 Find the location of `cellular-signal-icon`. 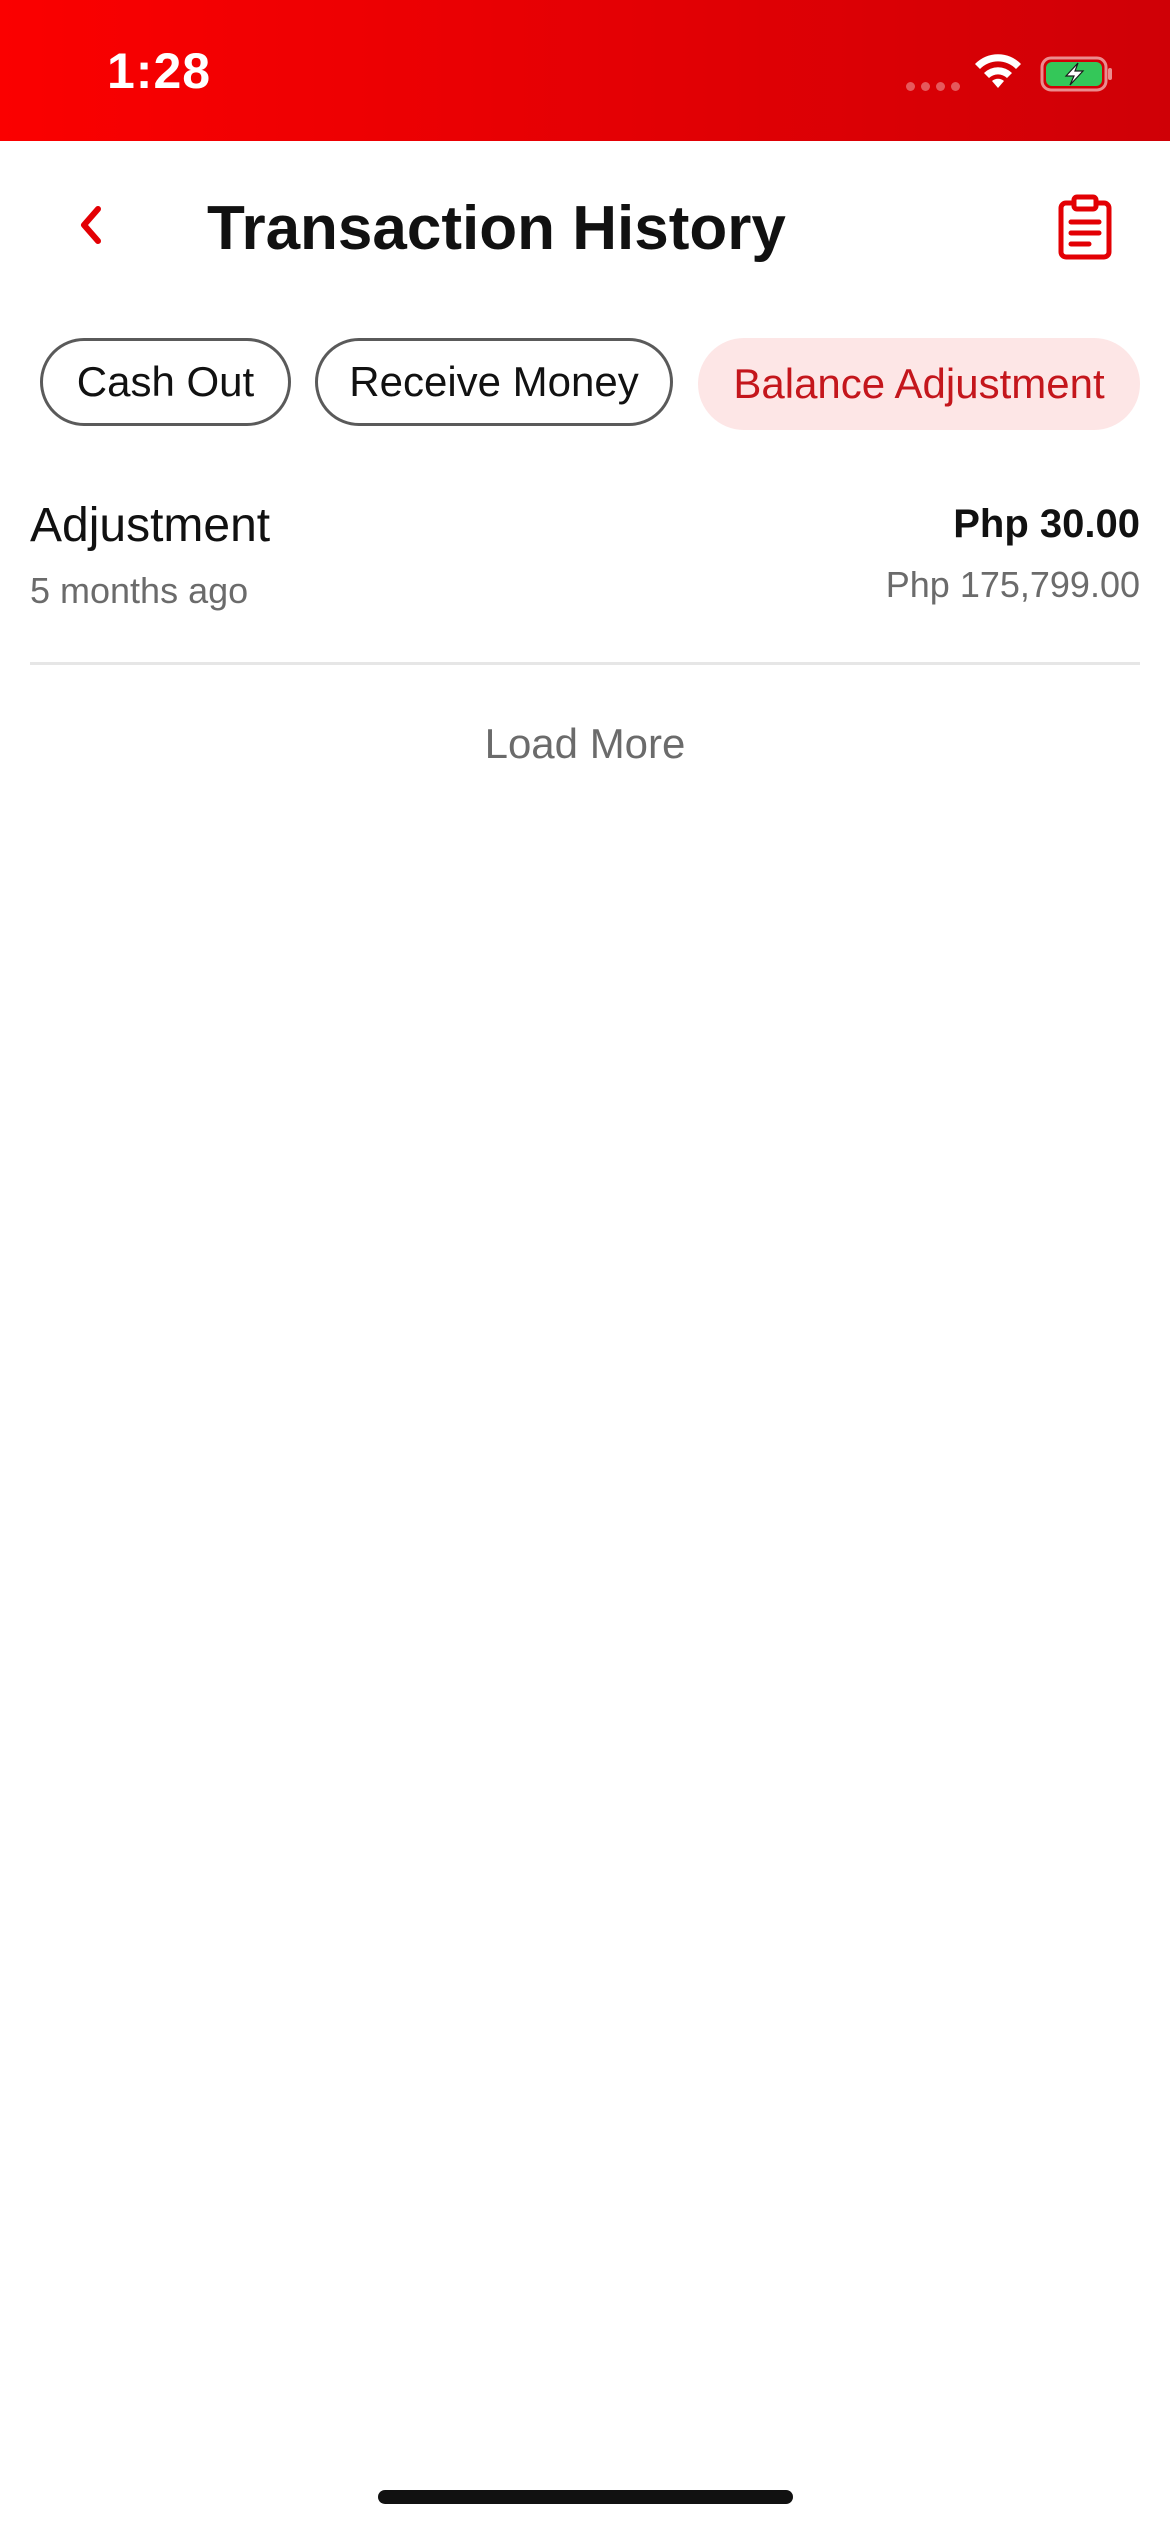

cellular-signal-icon is located at coordinates (933, 86).